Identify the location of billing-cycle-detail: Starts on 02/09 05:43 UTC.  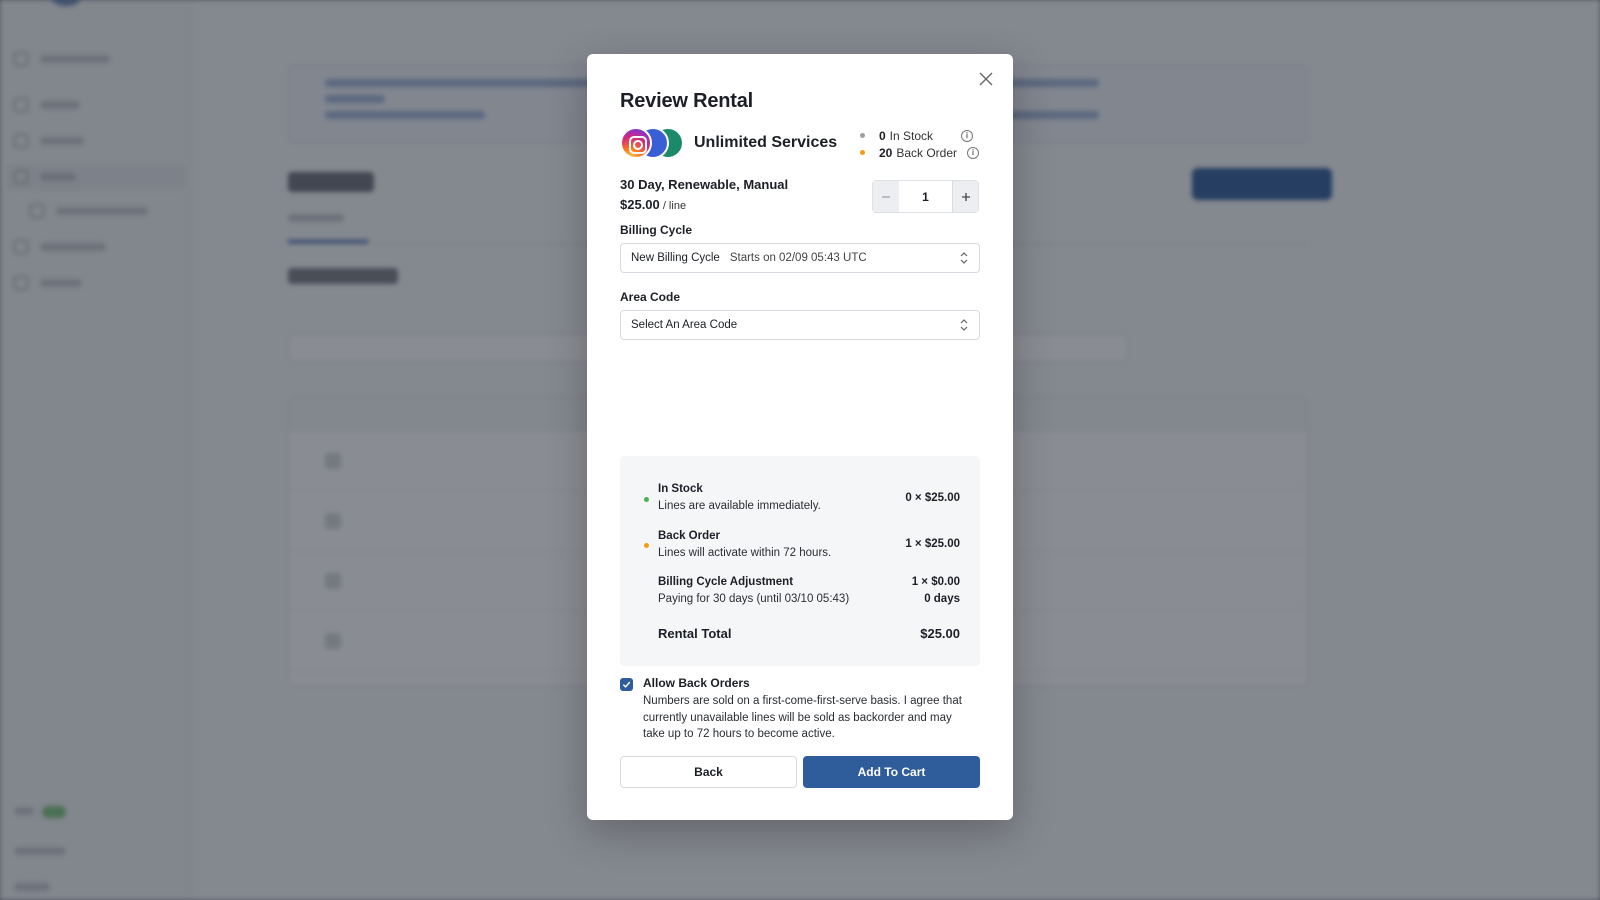
(798, 258).